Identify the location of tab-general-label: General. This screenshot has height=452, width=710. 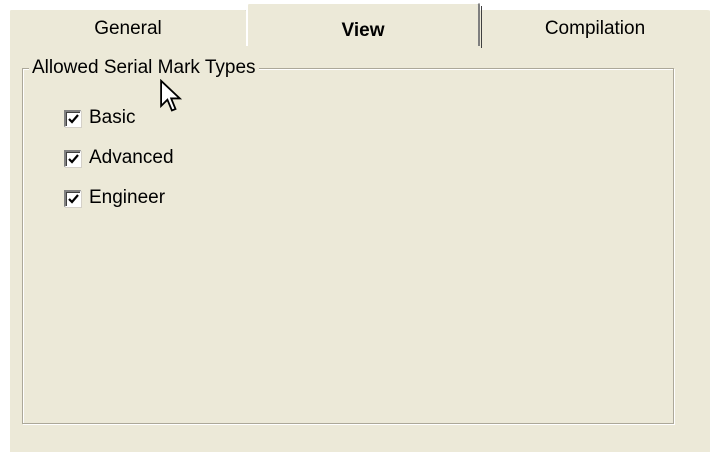
(128, 28).